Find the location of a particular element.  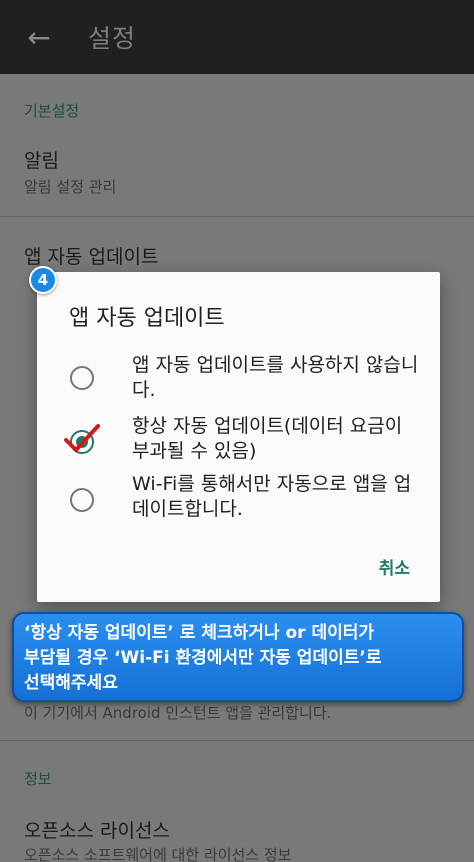

option-wifi-only: Wi-Fi를 통해서만 자동으로 앱을 업데이트합니다. is located at coordinates (238, 500).